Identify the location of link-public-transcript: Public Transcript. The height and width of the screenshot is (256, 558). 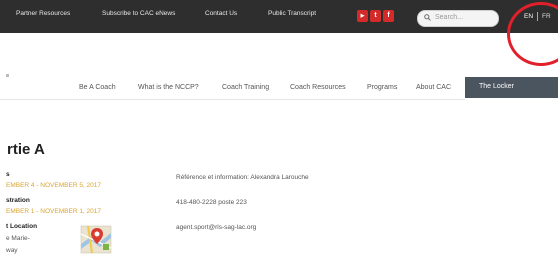
(292, 13).